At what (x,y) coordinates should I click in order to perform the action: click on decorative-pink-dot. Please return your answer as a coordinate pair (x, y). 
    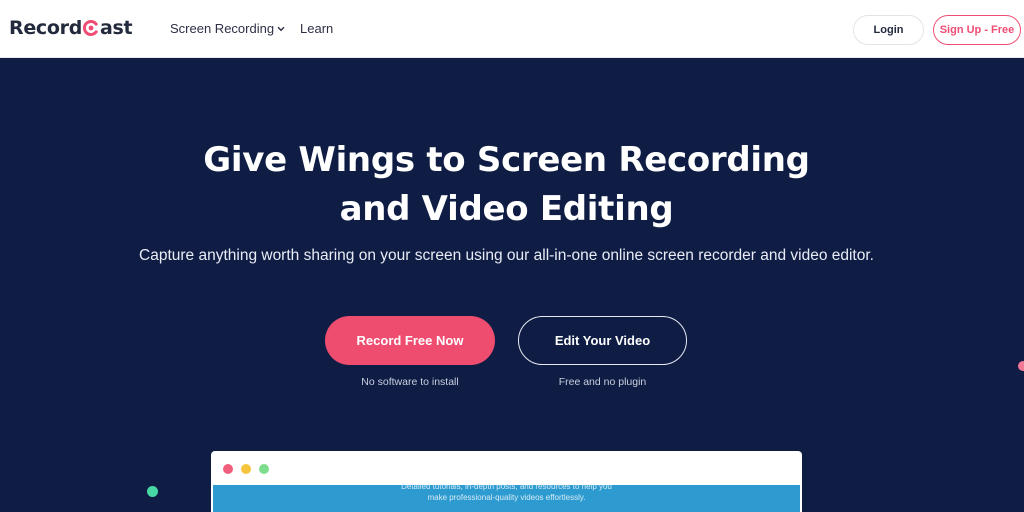
    Looking at the image, I should click on (1021, 366).